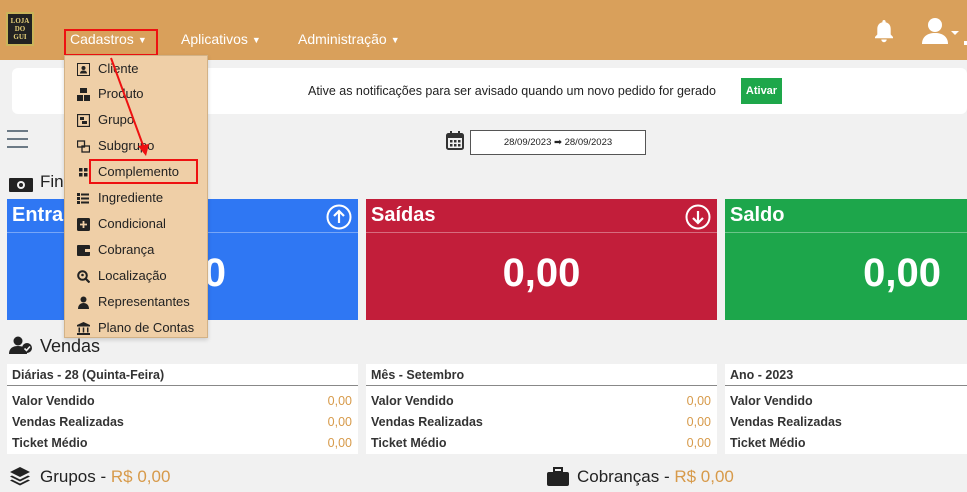  I want to click on bell-icon, so click(884, 33).